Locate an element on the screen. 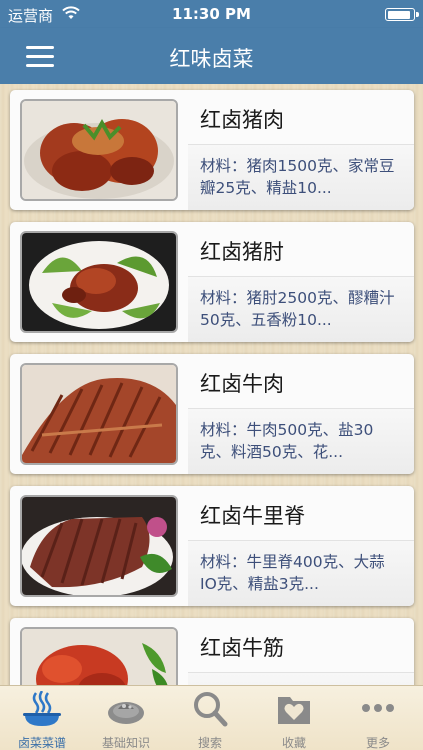  tab-label: 收藏 is located at coordinates (293, 743).